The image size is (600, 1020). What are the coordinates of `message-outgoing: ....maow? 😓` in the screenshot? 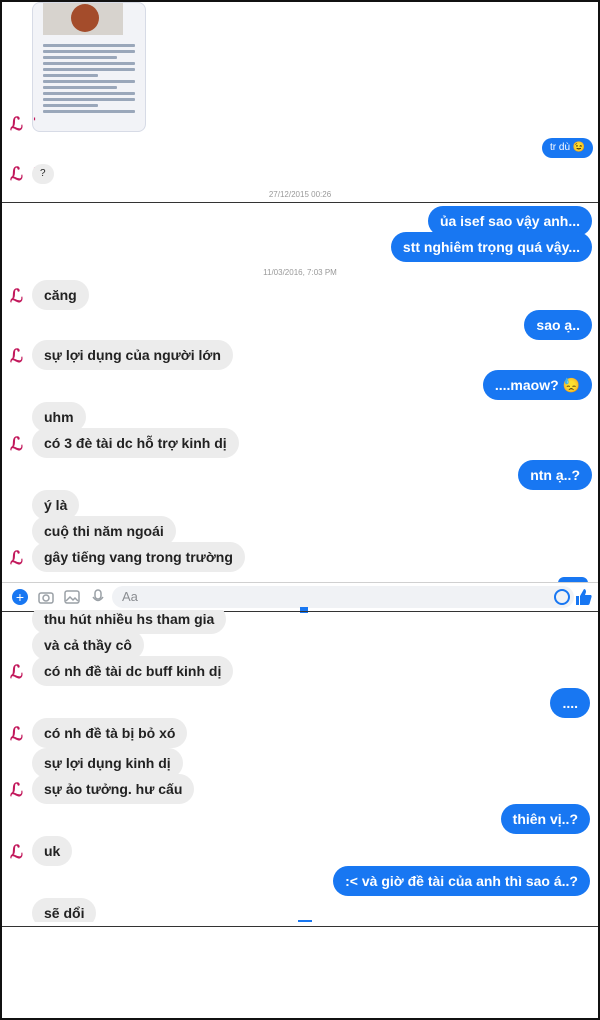 It's located at (537, 385).